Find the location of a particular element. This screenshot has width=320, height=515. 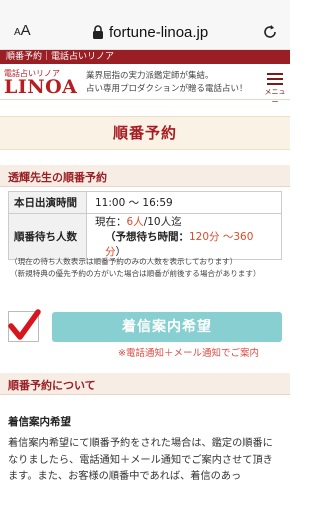

table-row: 本日出演時間 11:00 ～ 16:59 is located at coordinates (145, 202).